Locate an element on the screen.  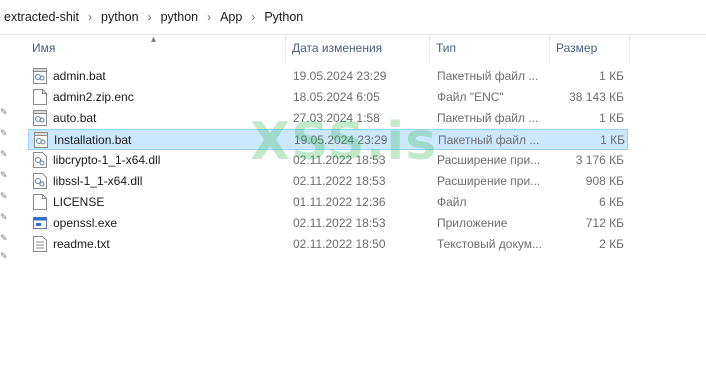
breadcrumb-item-python: python is located at coordinates (120, 17).